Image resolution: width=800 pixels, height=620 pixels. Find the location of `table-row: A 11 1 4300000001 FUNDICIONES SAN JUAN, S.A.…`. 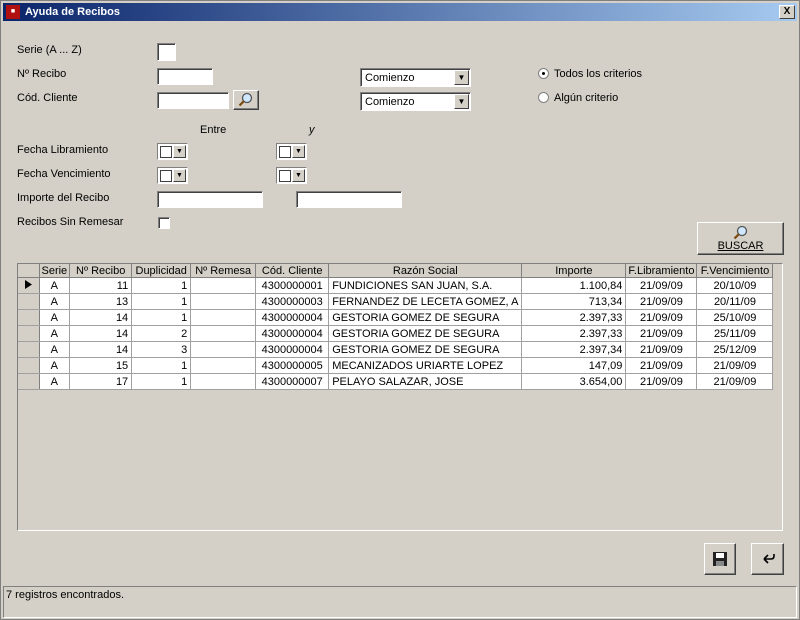

table-row: A 11 1 4300000001 FUNDICIONES SAN JUAN, S.A.… is located at coordinates (396, 285).